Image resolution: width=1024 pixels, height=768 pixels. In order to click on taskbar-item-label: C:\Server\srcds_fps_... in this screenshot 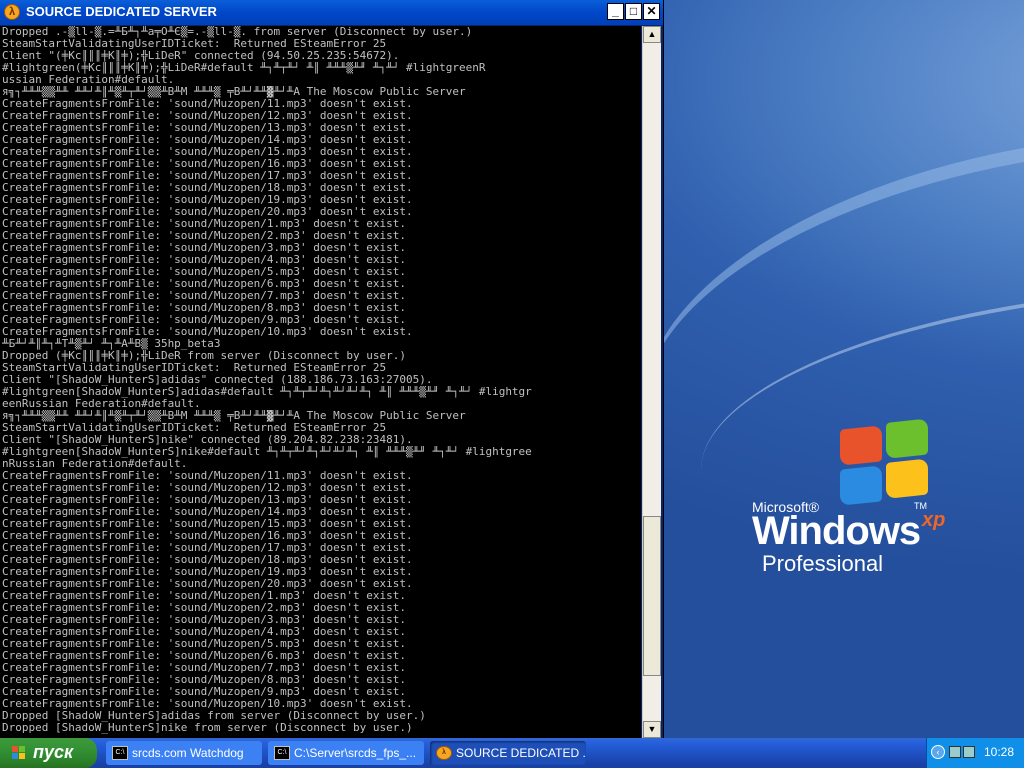, I will do `click(355, 753)`.